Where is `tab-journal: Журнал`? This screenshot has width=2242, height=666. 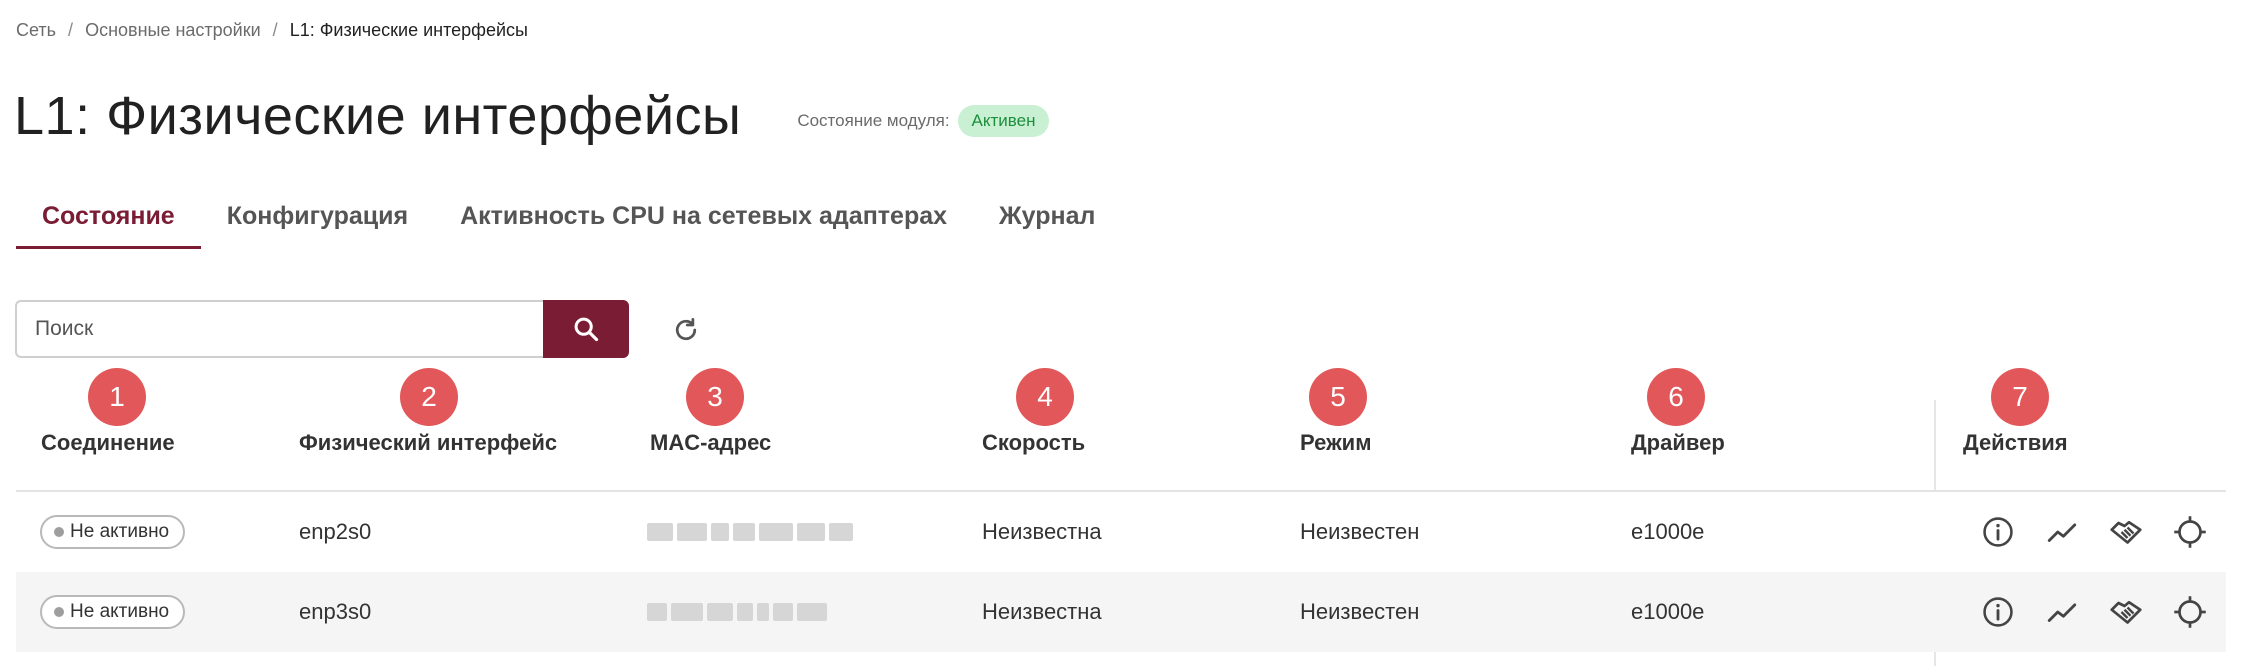
tab-journal: Журнал is located at coordinates (1047, 221).